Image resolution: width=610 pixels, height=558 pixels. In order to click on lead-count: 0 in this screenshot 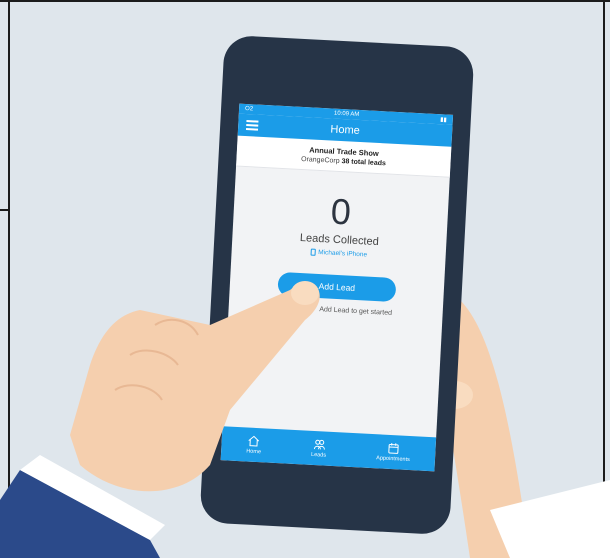, I will do `click(340, 211)`.